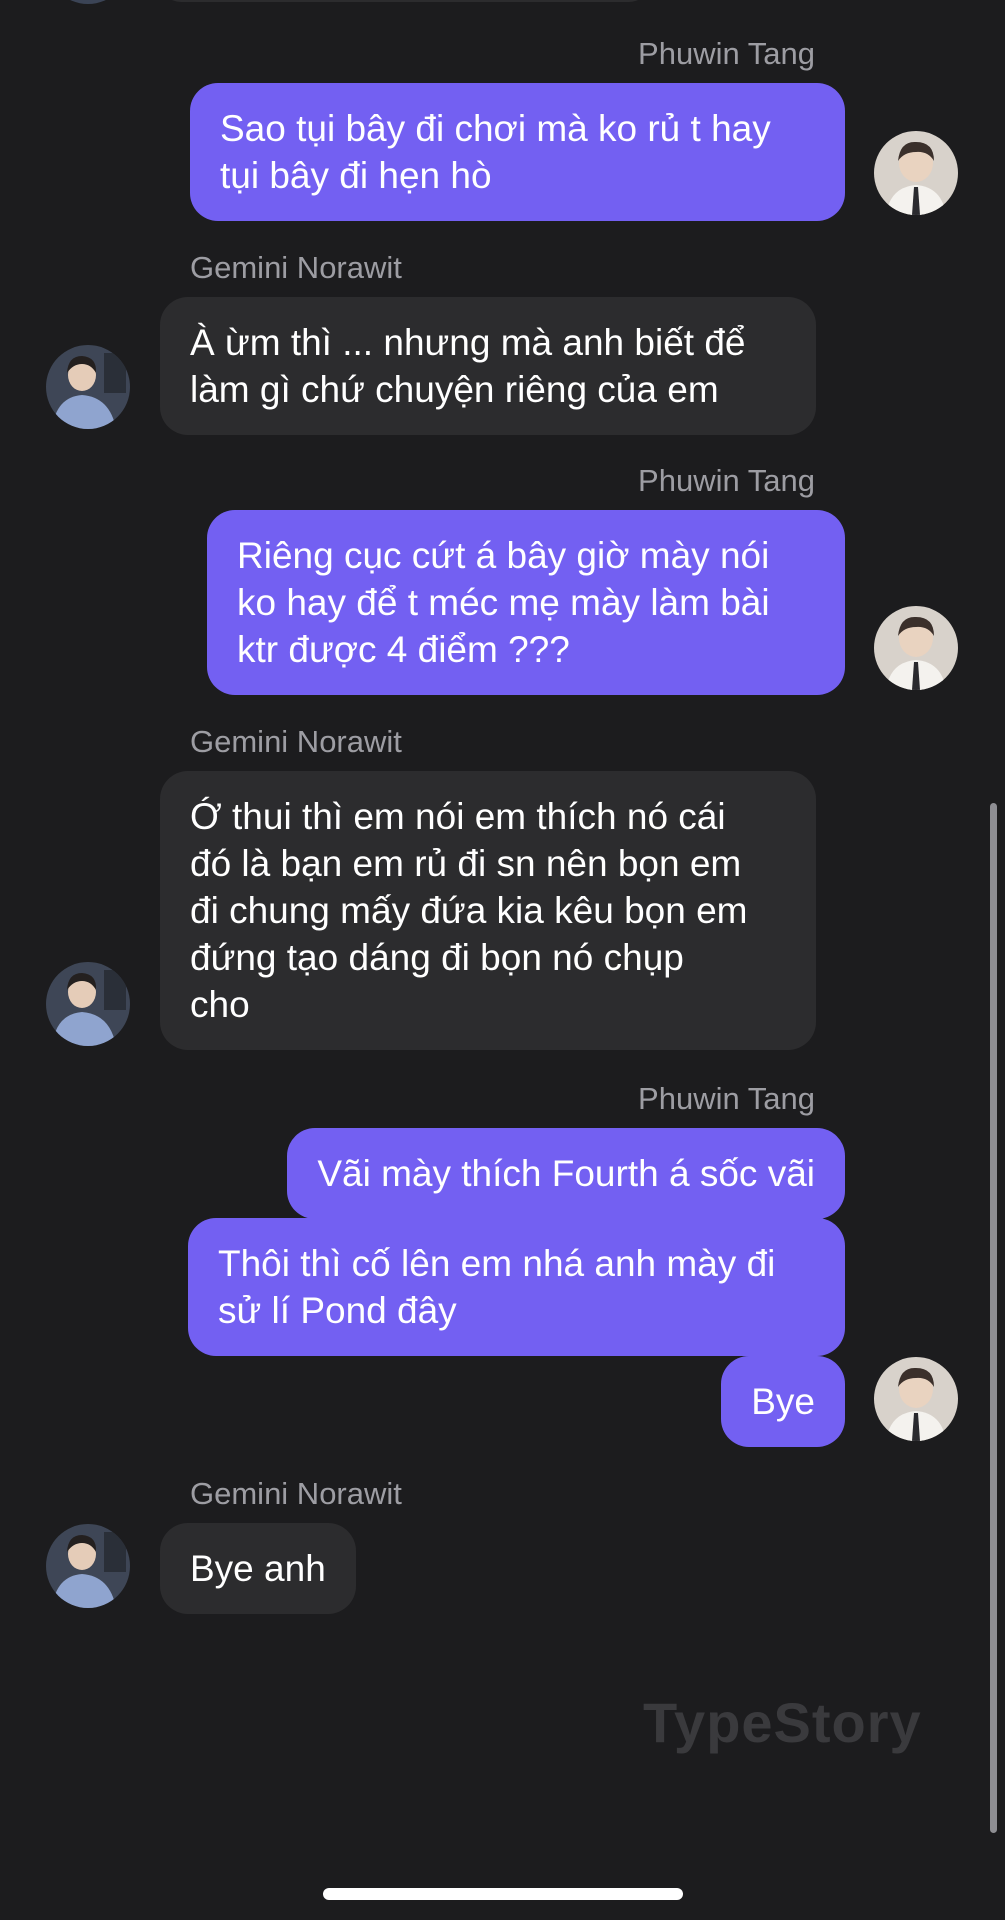 This screenshot has width=1005, height=1920. What do you see at coordinates (782, 1722) in the screenshot?
I see `app-watermark: TypeStory` at bounding box center [782, 1722].